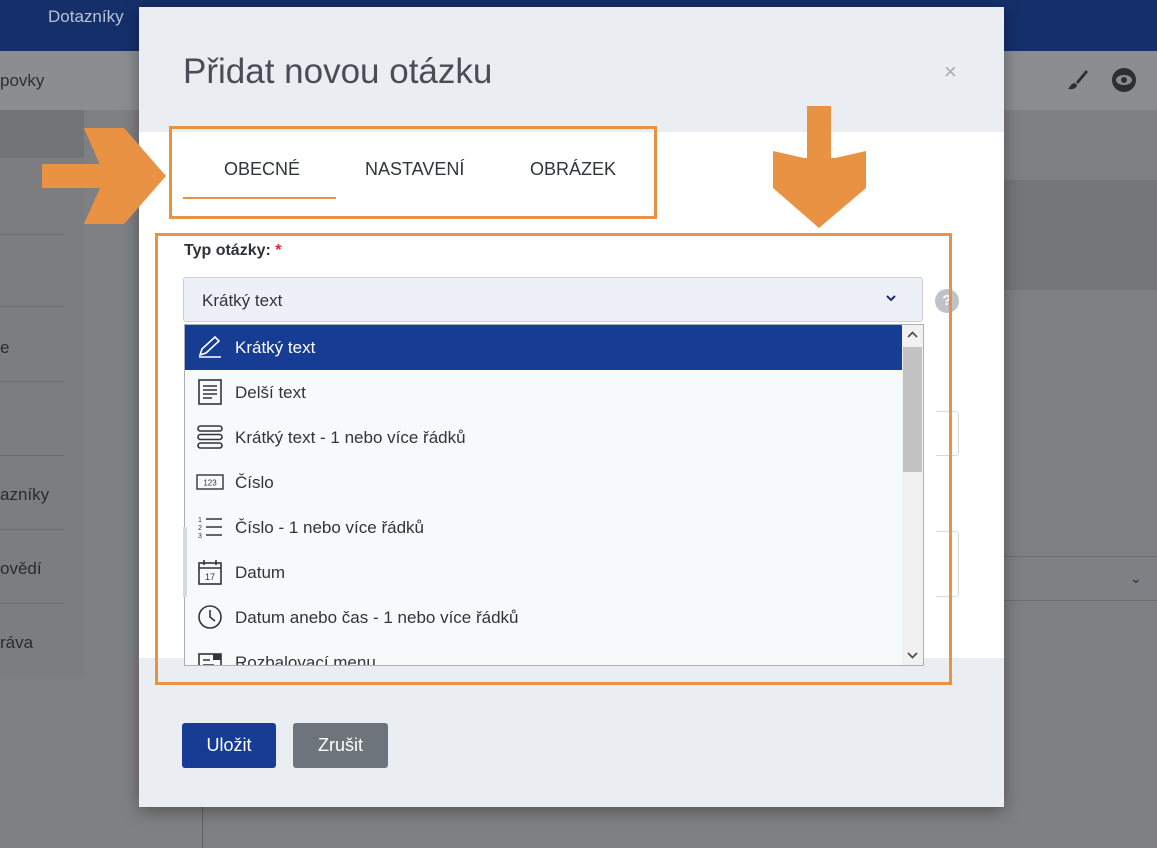 Image resolution: width=1157 pixels, height=848 pixels. I want to click on close-icon: ×, so click(950, 72).